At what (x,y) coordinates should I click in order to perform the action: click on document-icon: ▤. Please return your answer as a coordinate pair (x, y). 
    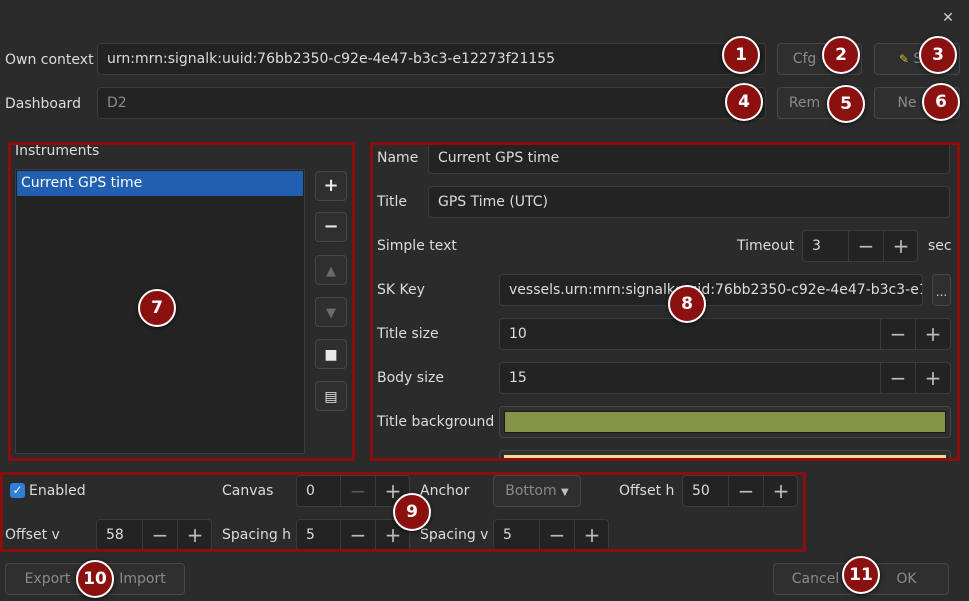
    Looking at the image, I should click on (331, 397).